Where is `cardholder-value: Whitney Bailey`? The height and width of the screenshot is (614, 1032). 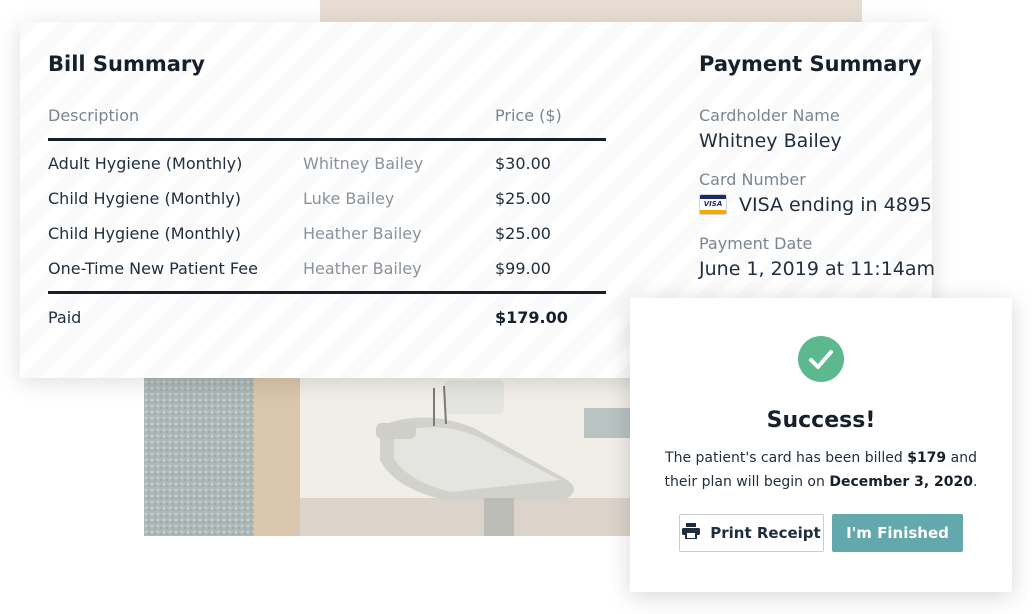
cardholder-value: Whitney Bailey is located at coordinates (770, 141).